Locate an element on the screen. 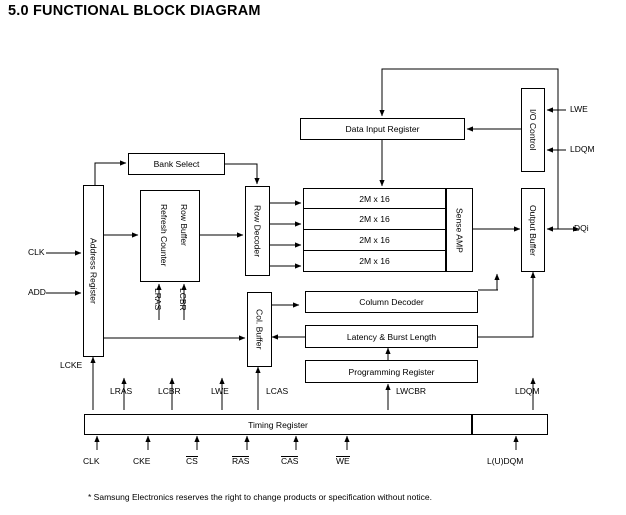 The height and width of the screenshot is (515, 626). signal-label-lwcbr: LWCBR is located at coordinates (411, 391).